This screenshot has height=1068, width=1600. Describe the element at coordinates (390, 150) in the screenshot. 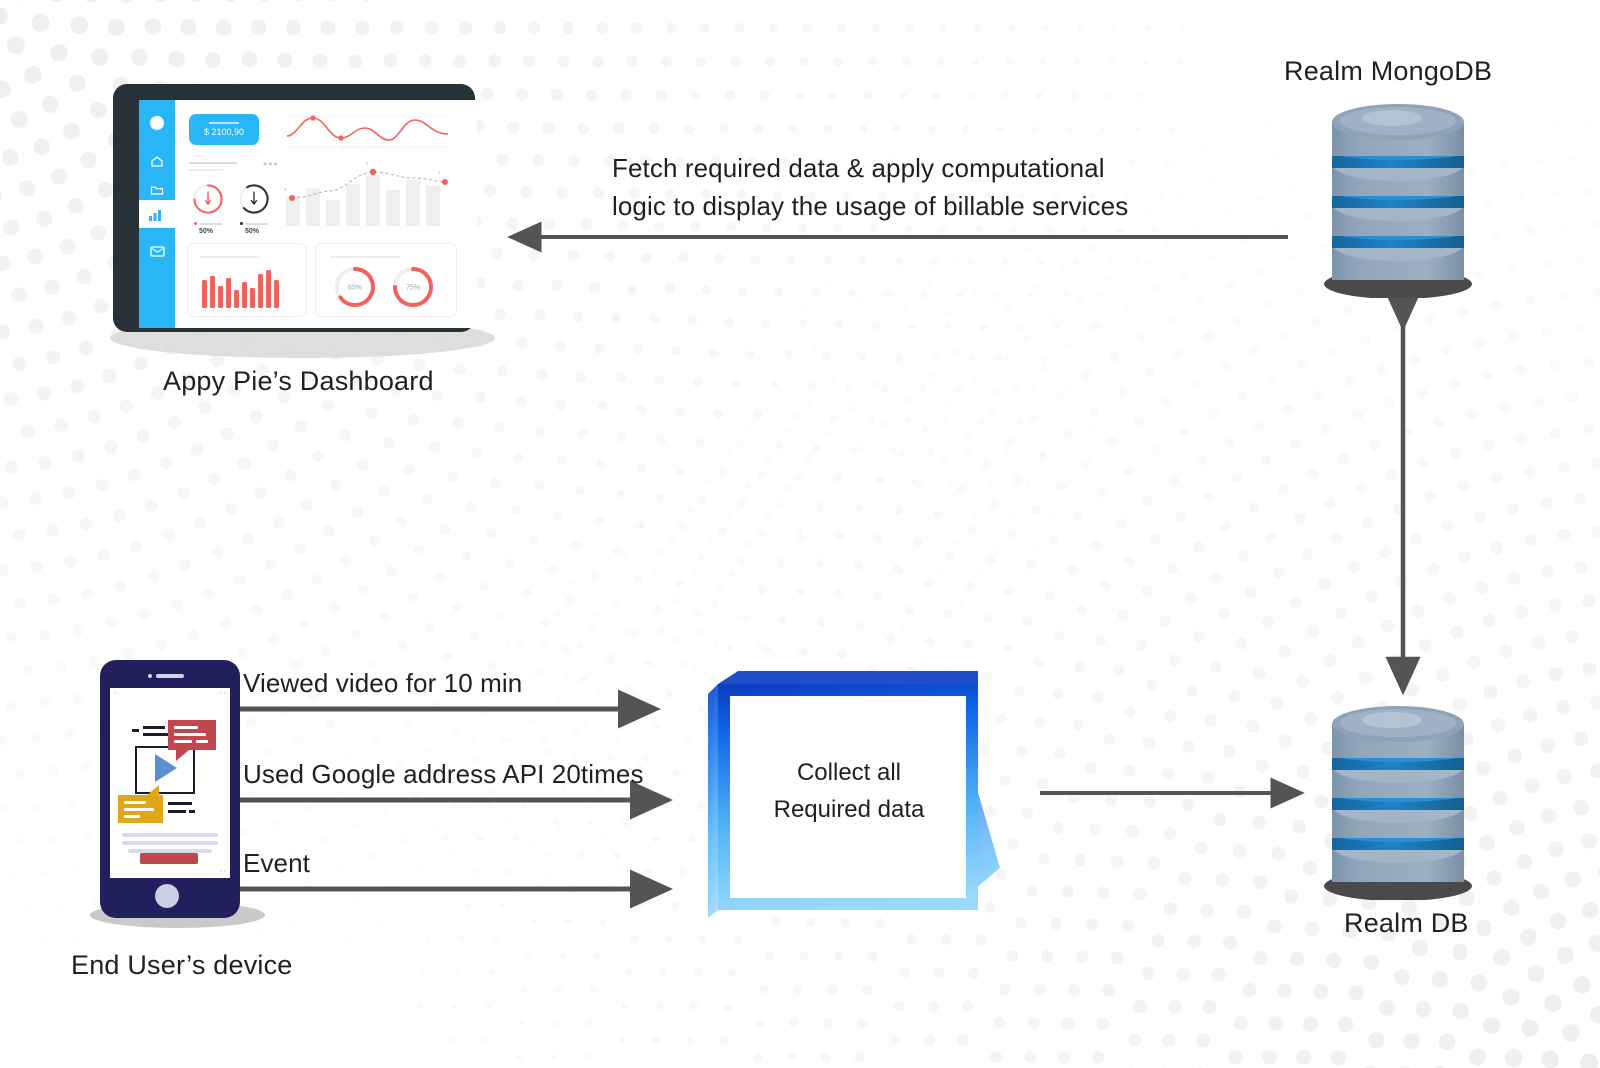

I see `svg-text: F` at that location.